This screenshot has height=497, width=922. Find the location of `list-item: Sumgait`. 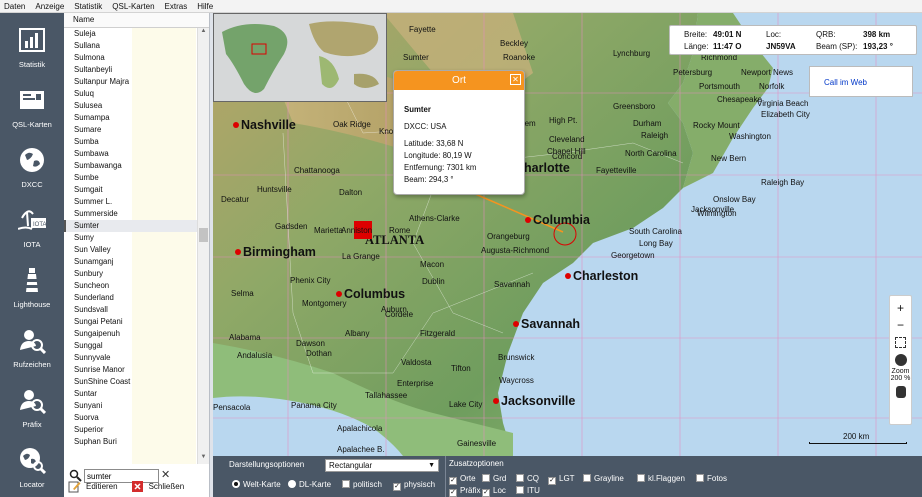

list-item: Sumgait is located at coordinates (131, 190).